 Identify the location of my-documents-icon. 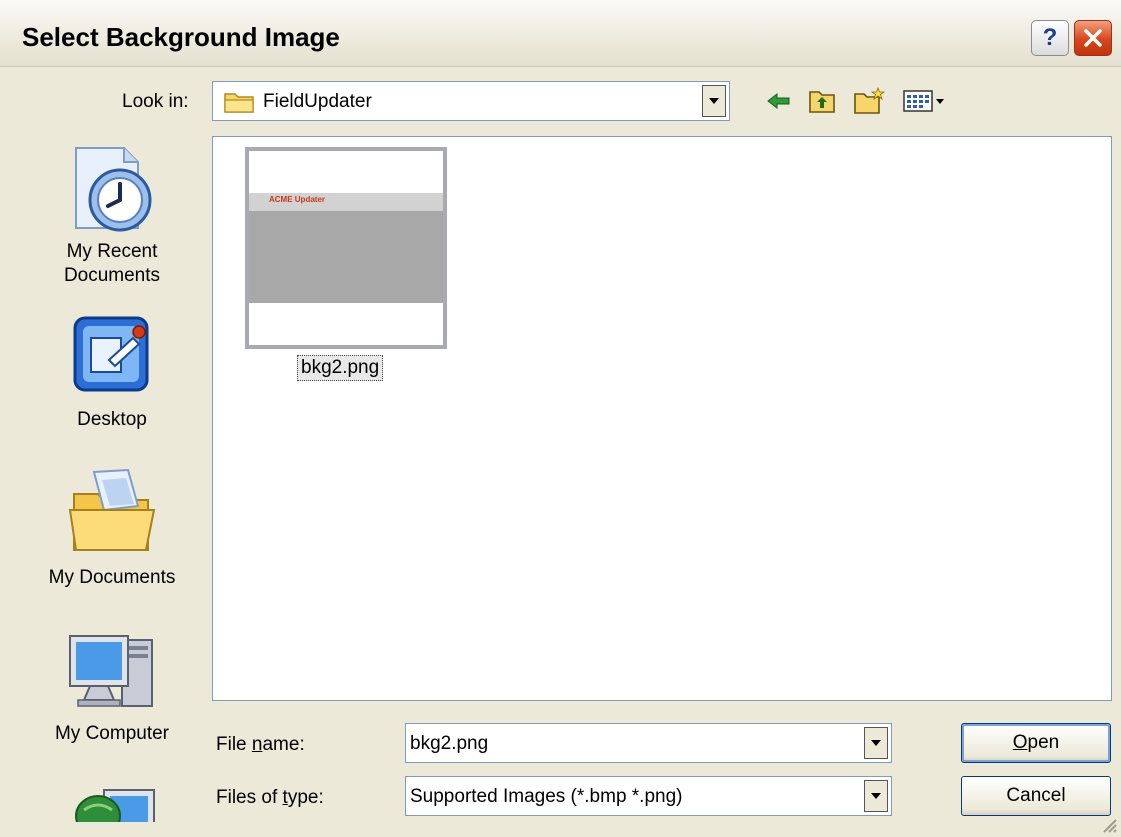
(112, 509).